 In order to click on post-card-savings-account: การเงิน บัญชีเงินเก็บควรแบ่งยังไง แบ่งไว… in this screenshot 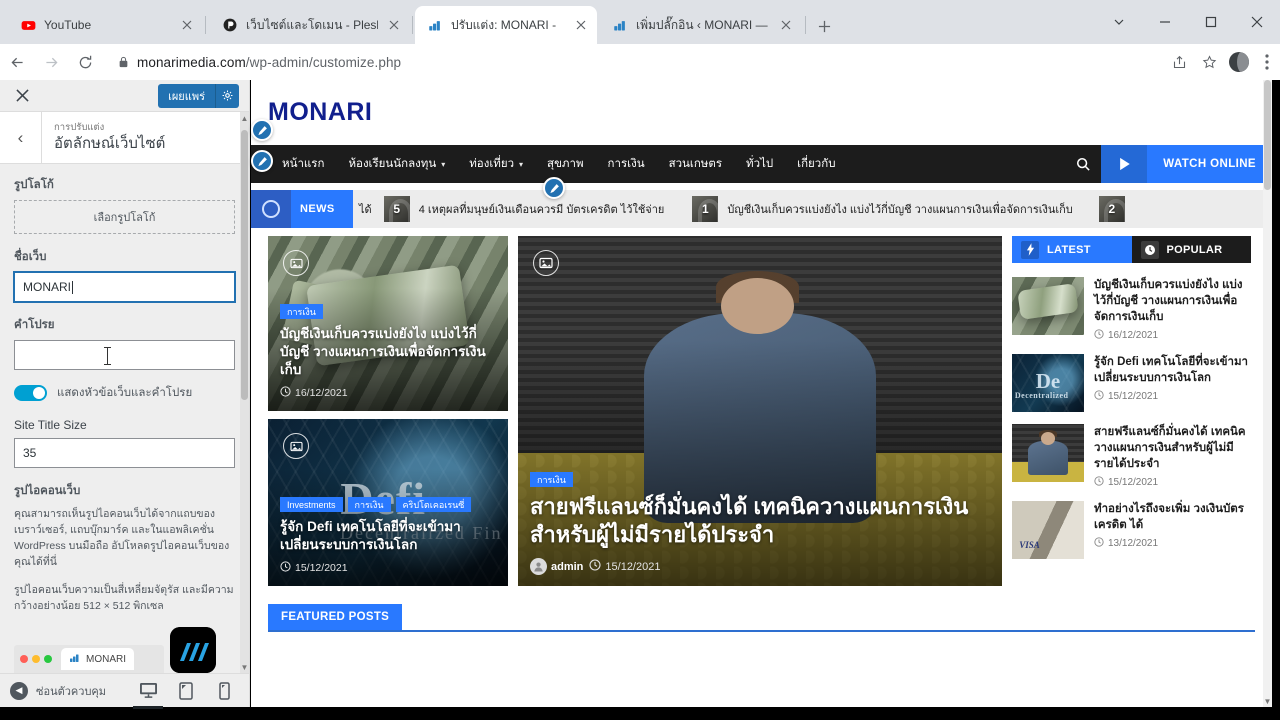, I will do `click(388, 323)`.